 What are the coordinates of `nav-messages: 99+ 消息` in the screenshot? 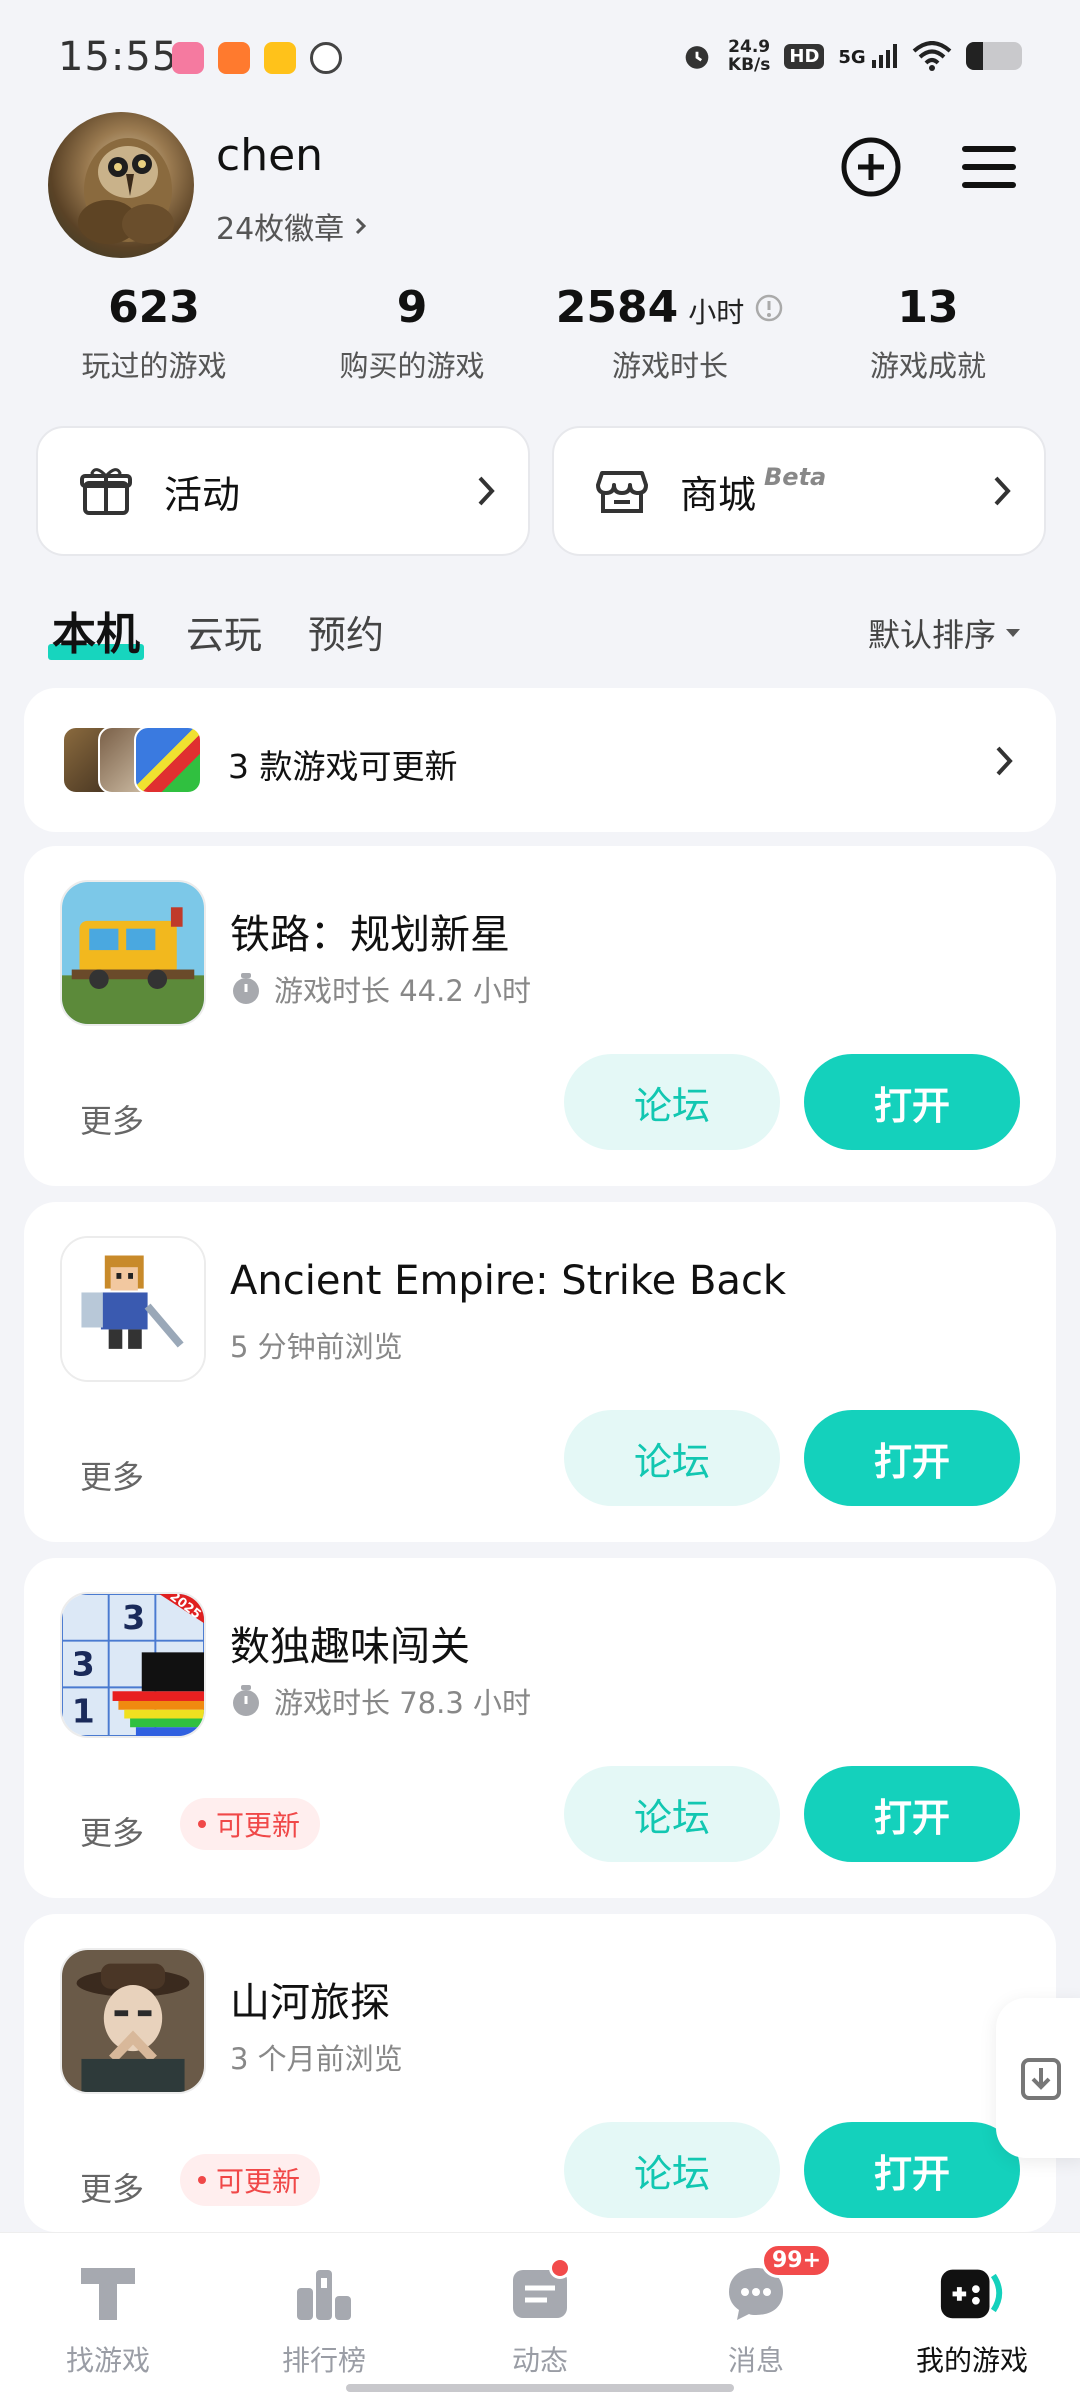 It's located at (756, 2311).